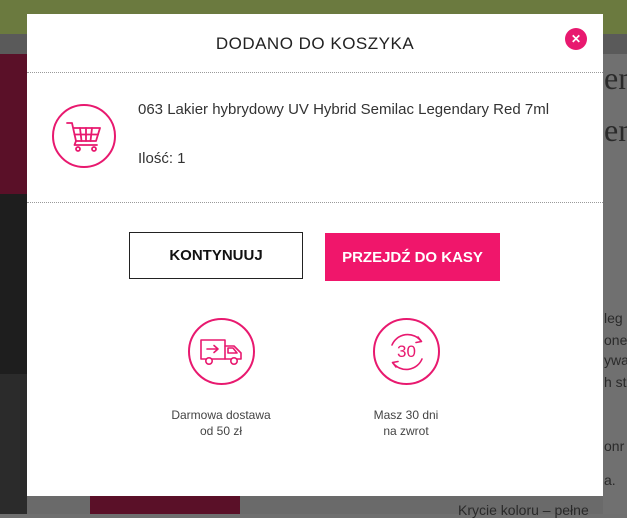 This screenshot has width=627, height=518. What do you see at coordinates (614, 446) in the screenshot?
I see `bg-text-fragment: onr` at bounding box center [614, 446].